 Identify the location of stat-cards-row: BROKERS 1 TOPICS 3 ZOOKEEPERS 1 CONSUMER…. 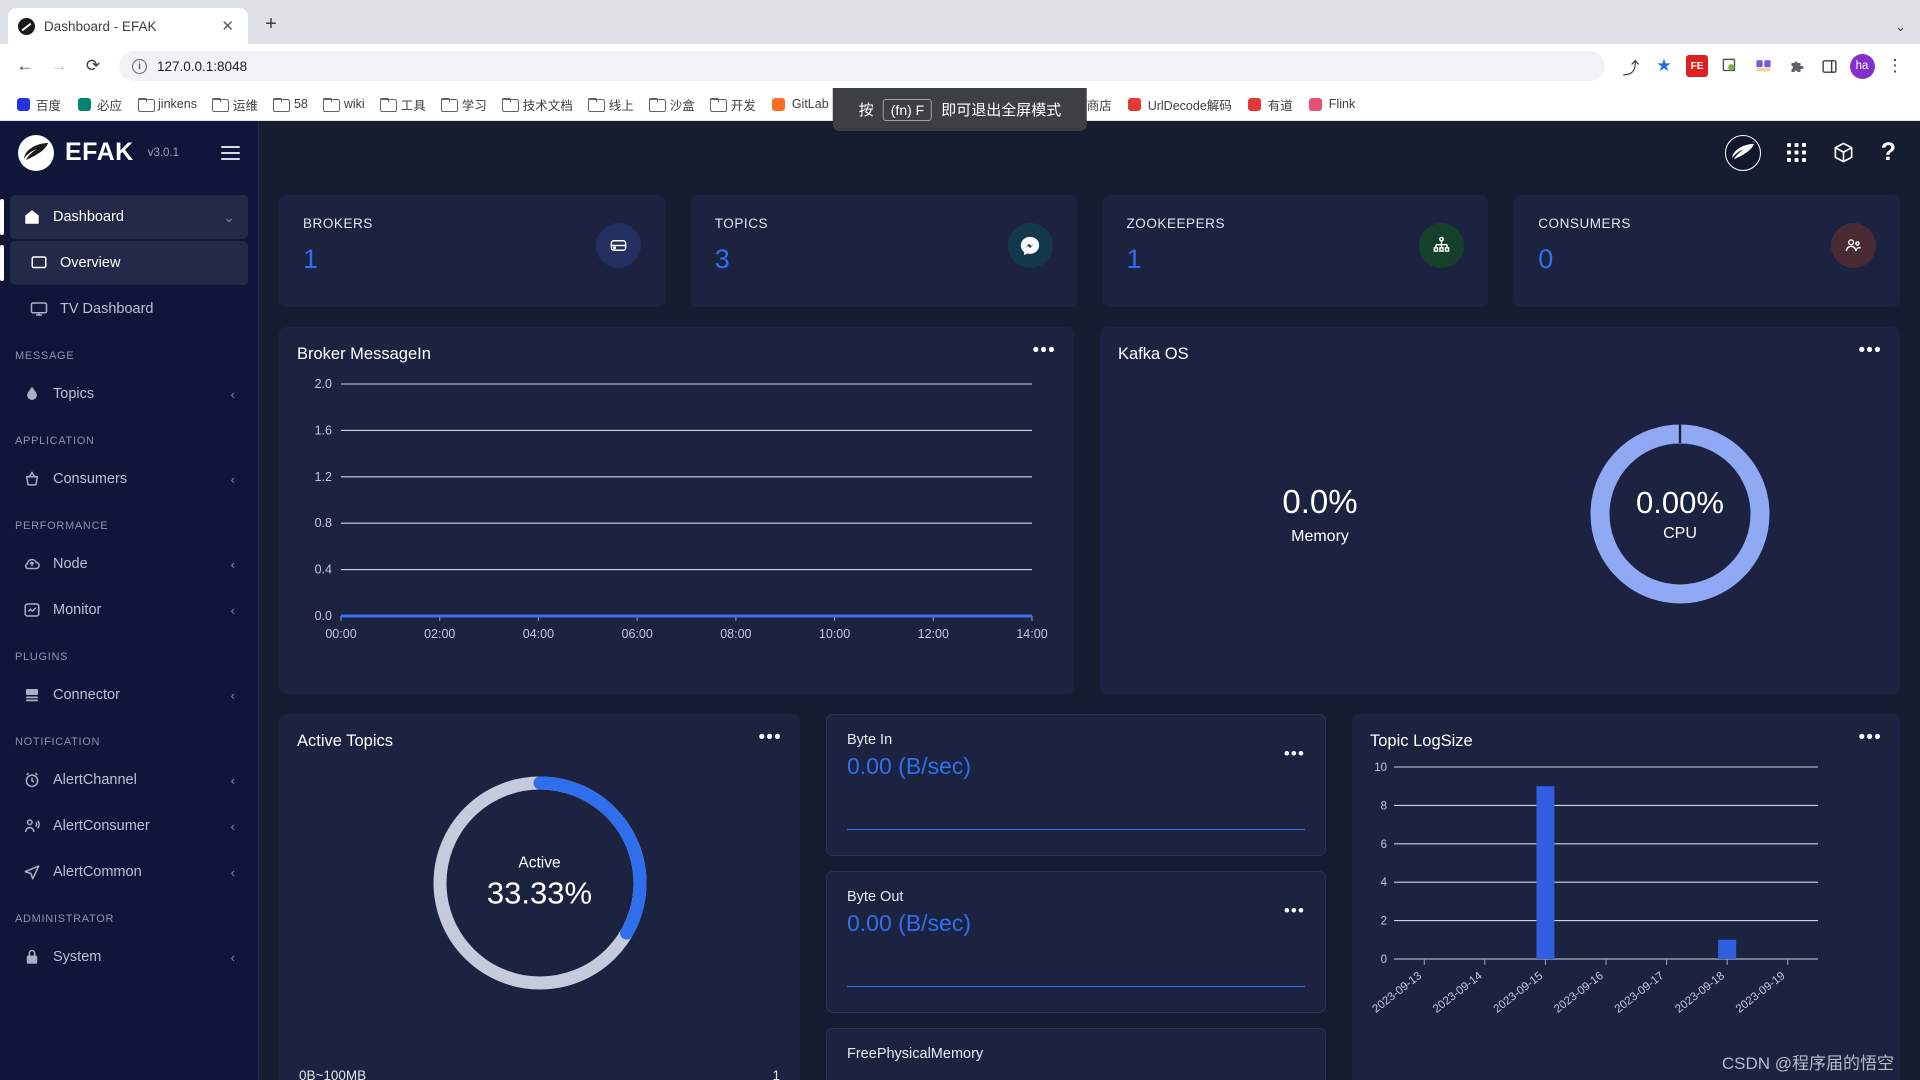
(1089, 251).